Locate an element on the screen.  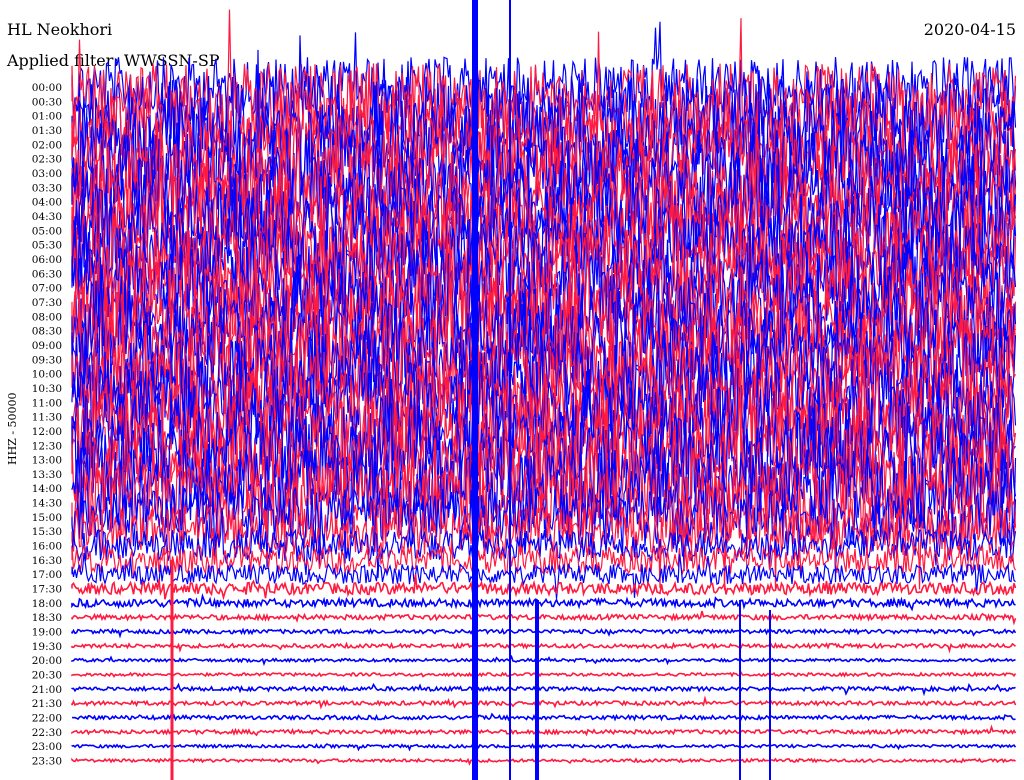
y-tick-label: 23:00 is located at coordinates (47, 747).